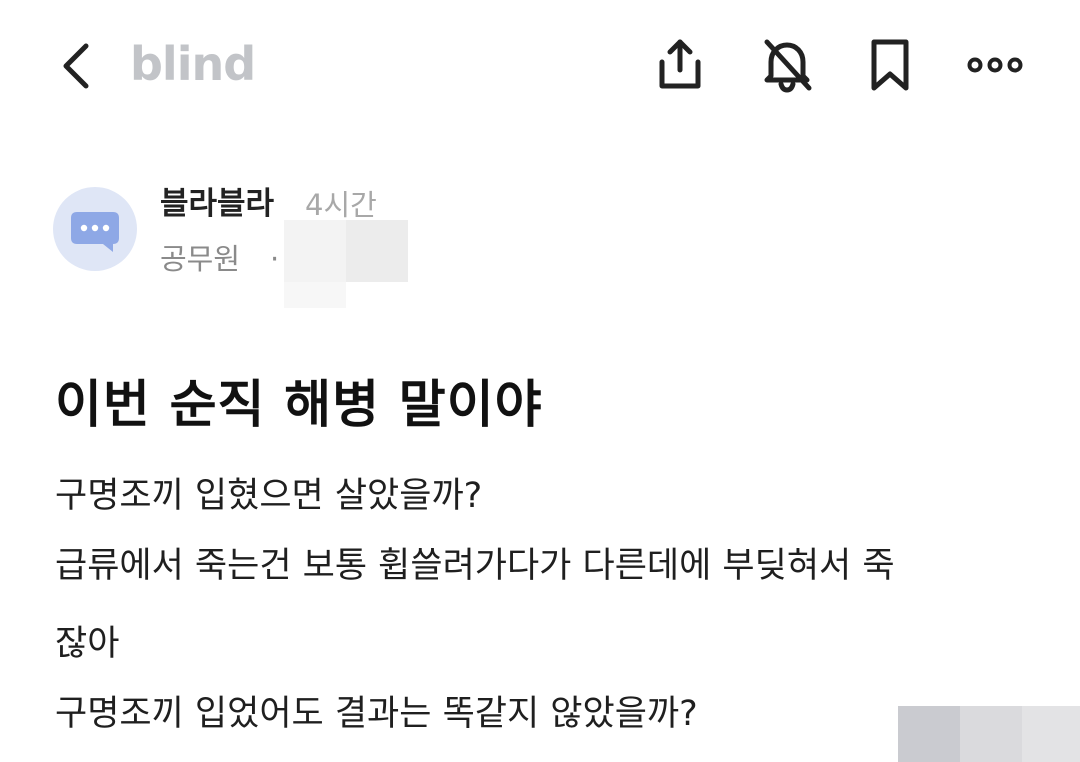  I want to click on bookmark-icon, so click(890, 65).